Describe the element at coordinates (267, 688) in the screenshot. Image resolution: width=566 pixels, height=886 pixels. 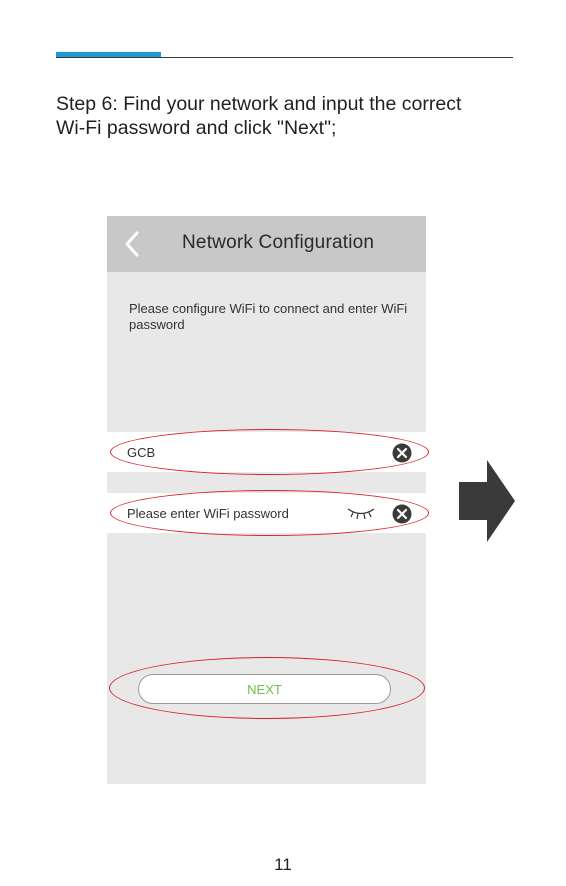
I see `next-highlight-ellipse` at that location.